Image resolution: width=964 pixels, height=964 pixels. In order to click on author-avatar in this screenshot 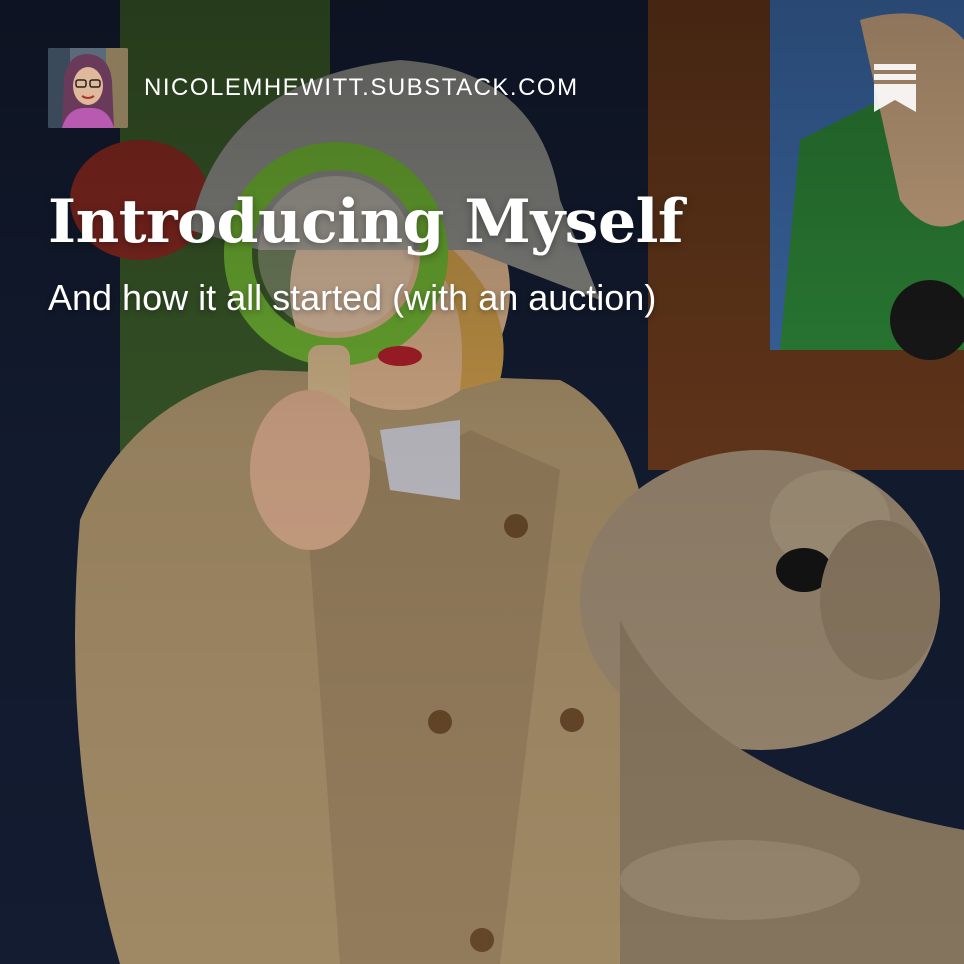, I will do `click(88, 88)`.